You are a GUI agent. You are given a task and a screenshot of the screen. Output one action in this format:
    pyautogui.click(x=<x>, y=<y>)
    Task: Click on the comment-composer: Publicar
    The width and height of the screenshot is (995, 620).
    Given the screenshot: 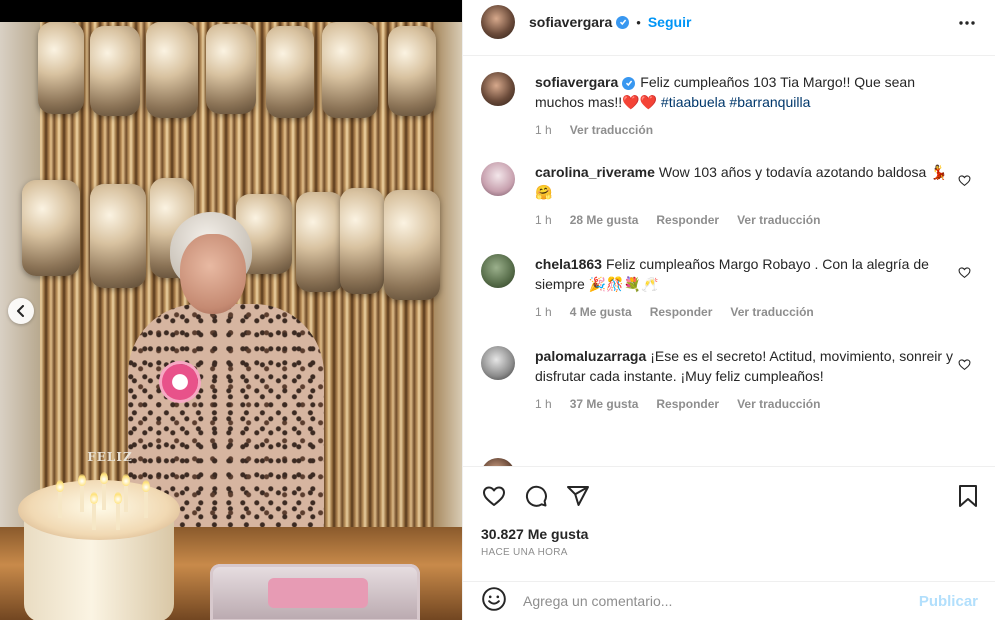 What is the action you would take?
    pyautogui.click(x=729, y=601)
    